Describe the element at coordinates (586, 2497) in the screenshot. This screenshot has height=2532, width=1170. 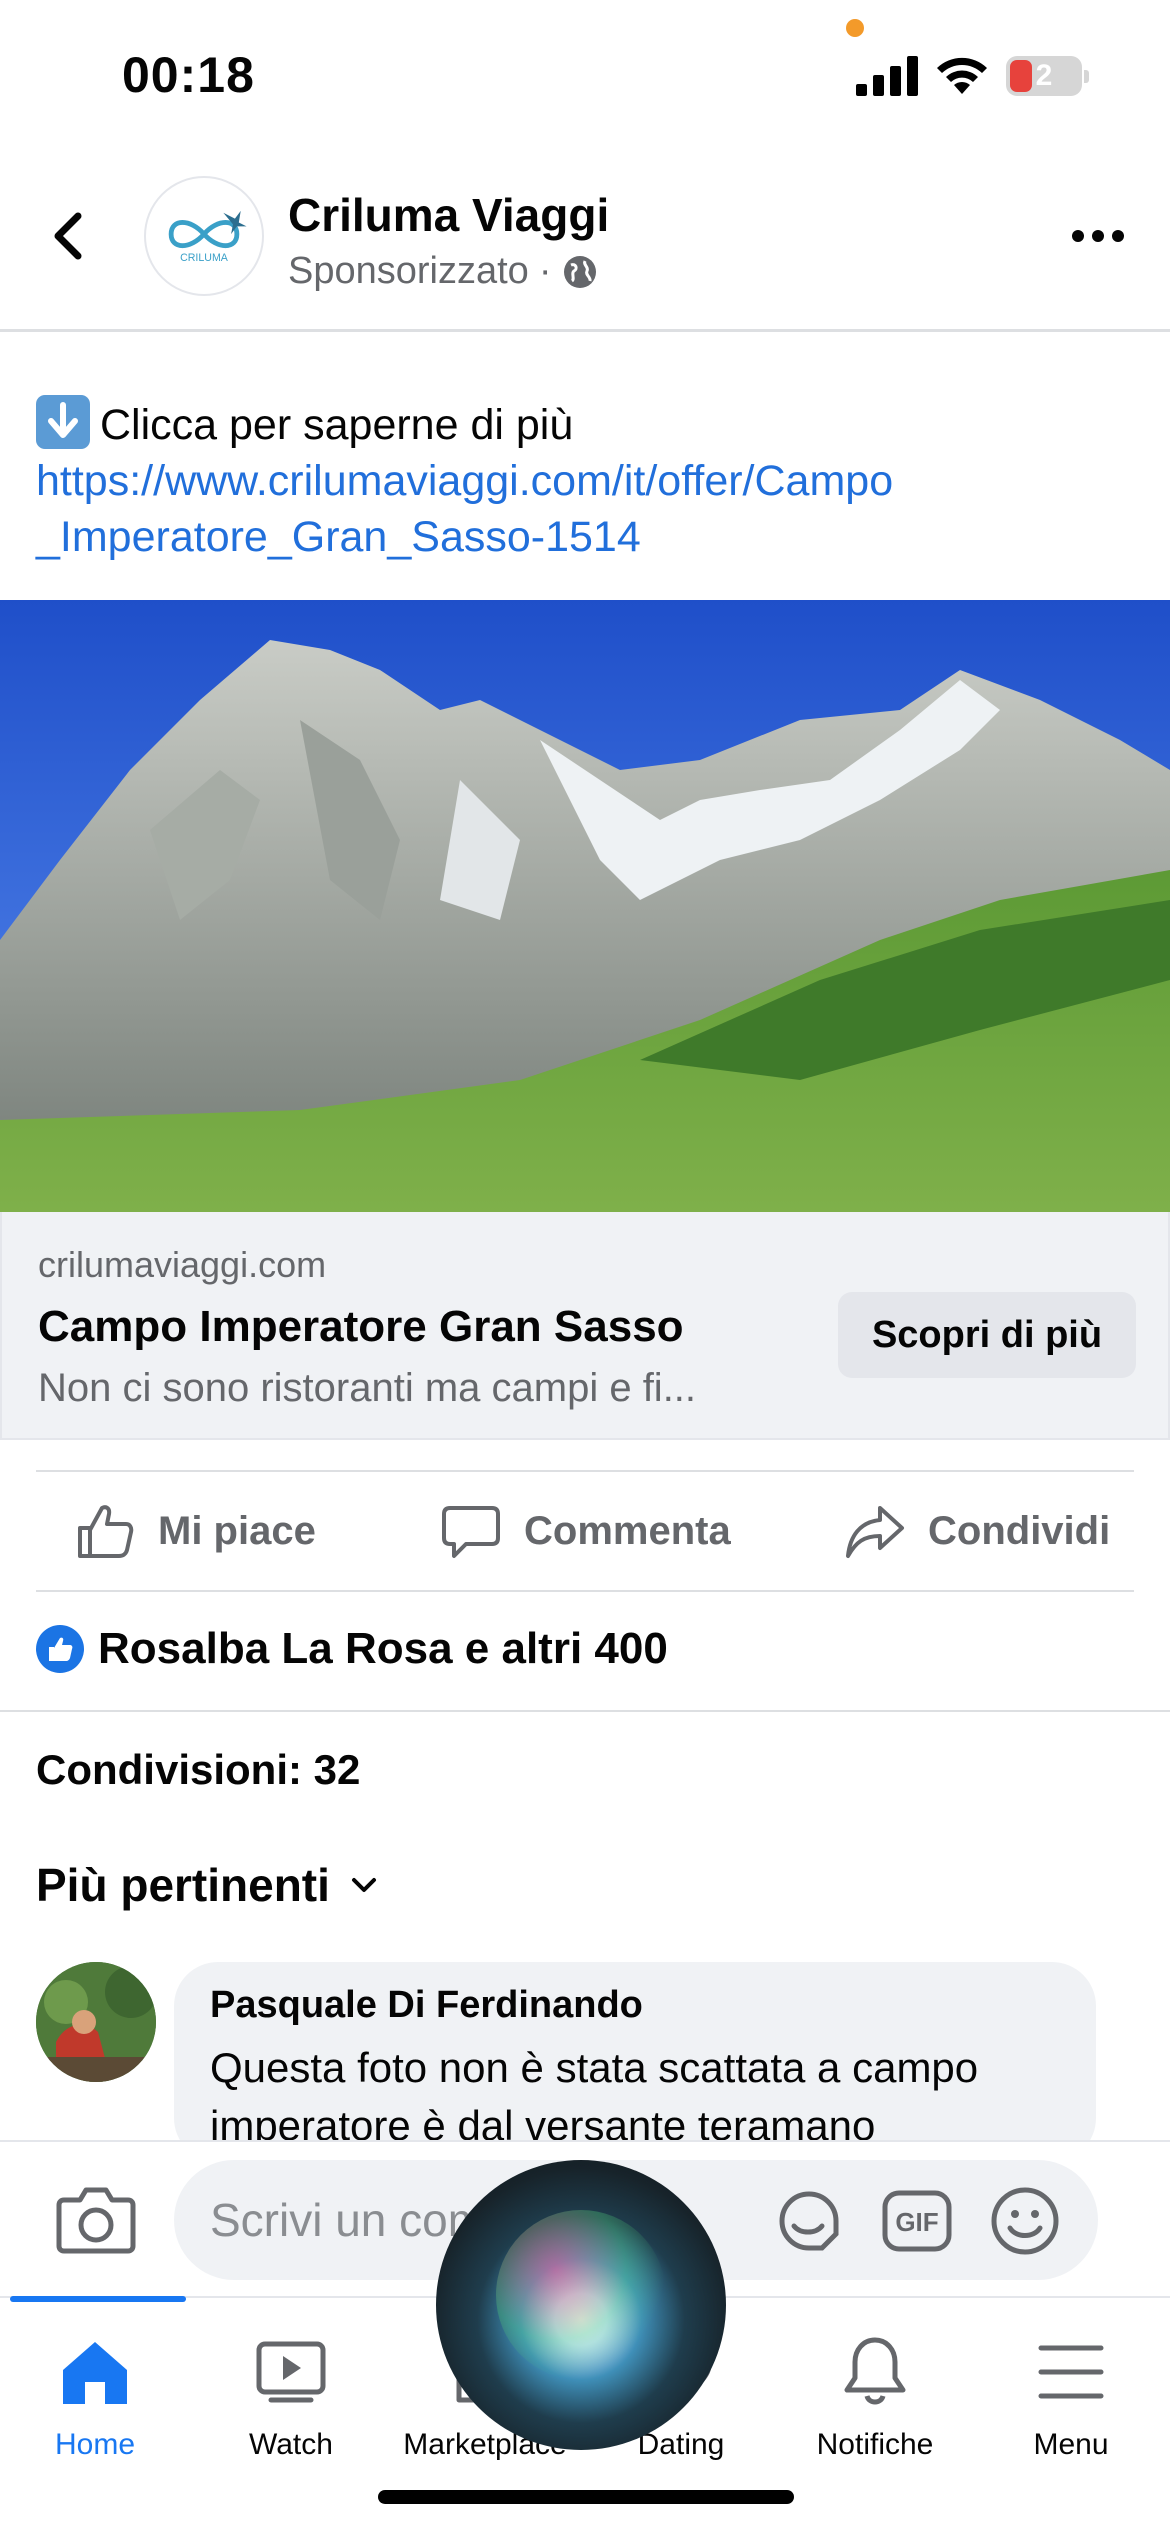
I see `home-indicator` at that location.